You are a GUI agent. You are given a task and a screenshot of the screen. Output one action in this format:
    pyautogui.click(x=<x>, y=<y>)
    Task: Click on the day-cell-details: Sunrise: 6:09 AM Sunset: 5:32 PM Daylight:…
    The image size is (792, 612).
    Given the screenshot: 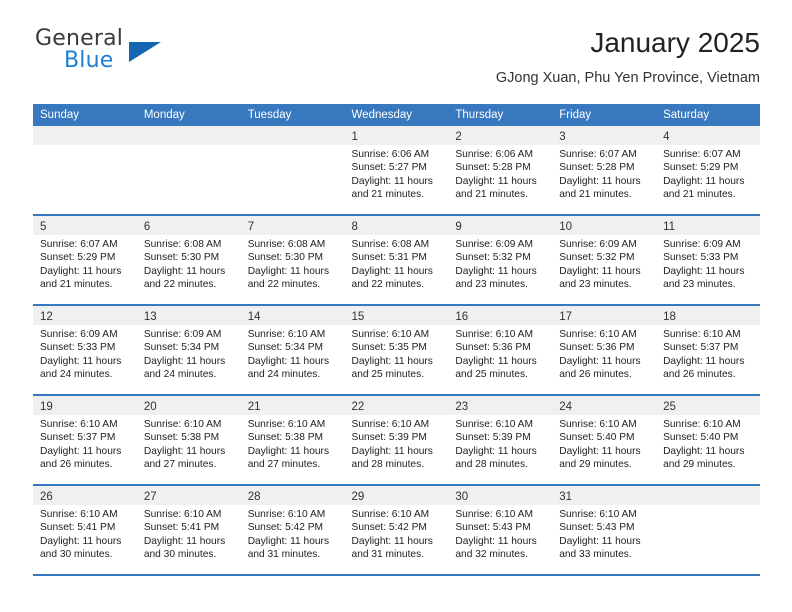 What is the action you would take?
    pyautogui.click(x=500, y=263)
    